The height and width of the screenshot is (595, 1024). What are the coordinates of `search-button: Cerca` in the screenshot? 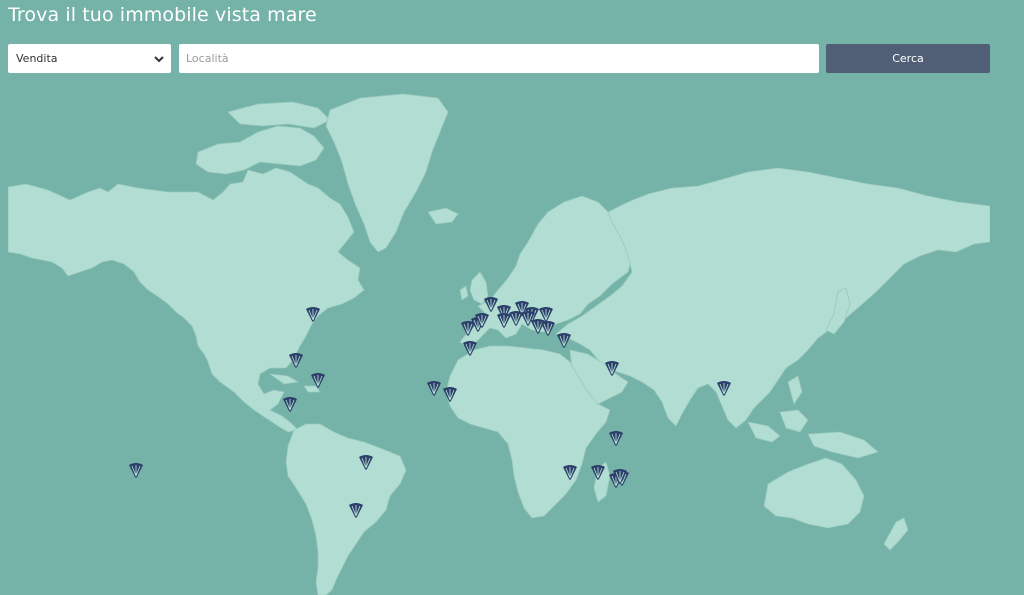 It's located at (908, 58).